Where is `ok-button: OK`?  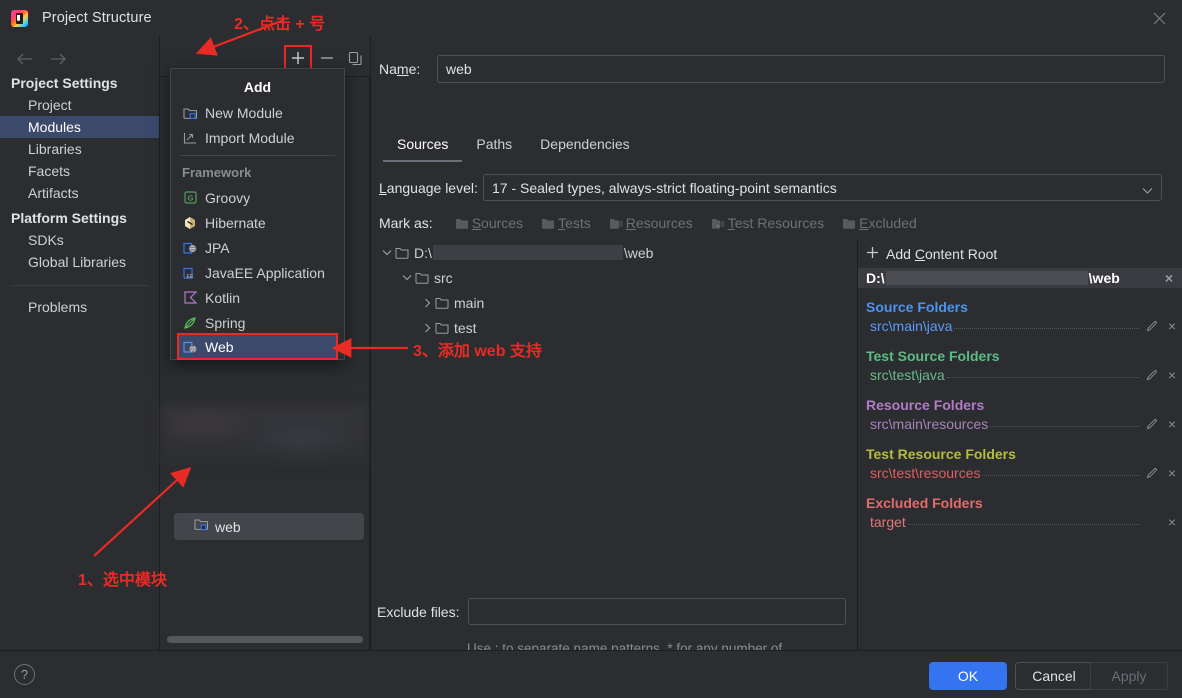
ok-button: OK is located at coordinates (968, 676).